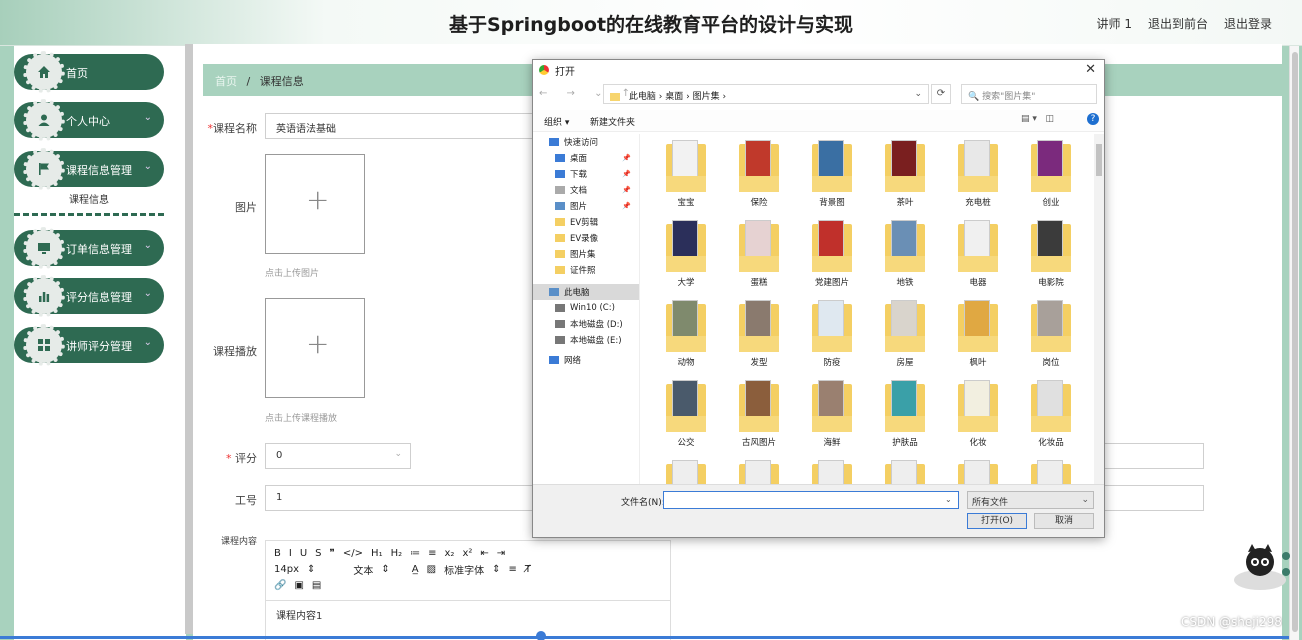 Image resolution: width=1302 pixels, height=640 pixels. Describe the element at coordinates (1051, 414) in the screenshot. I see `folder-item: 化妆品` at that location.